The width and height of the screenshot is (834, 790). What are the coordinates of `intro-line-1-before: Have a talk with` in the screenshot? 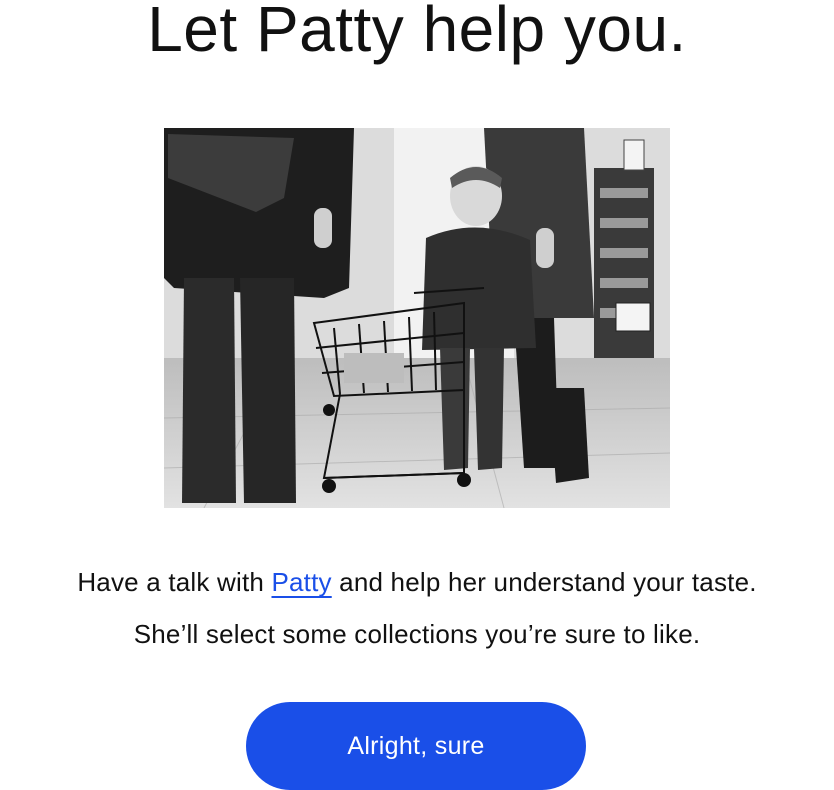 It's located at (174, 582).